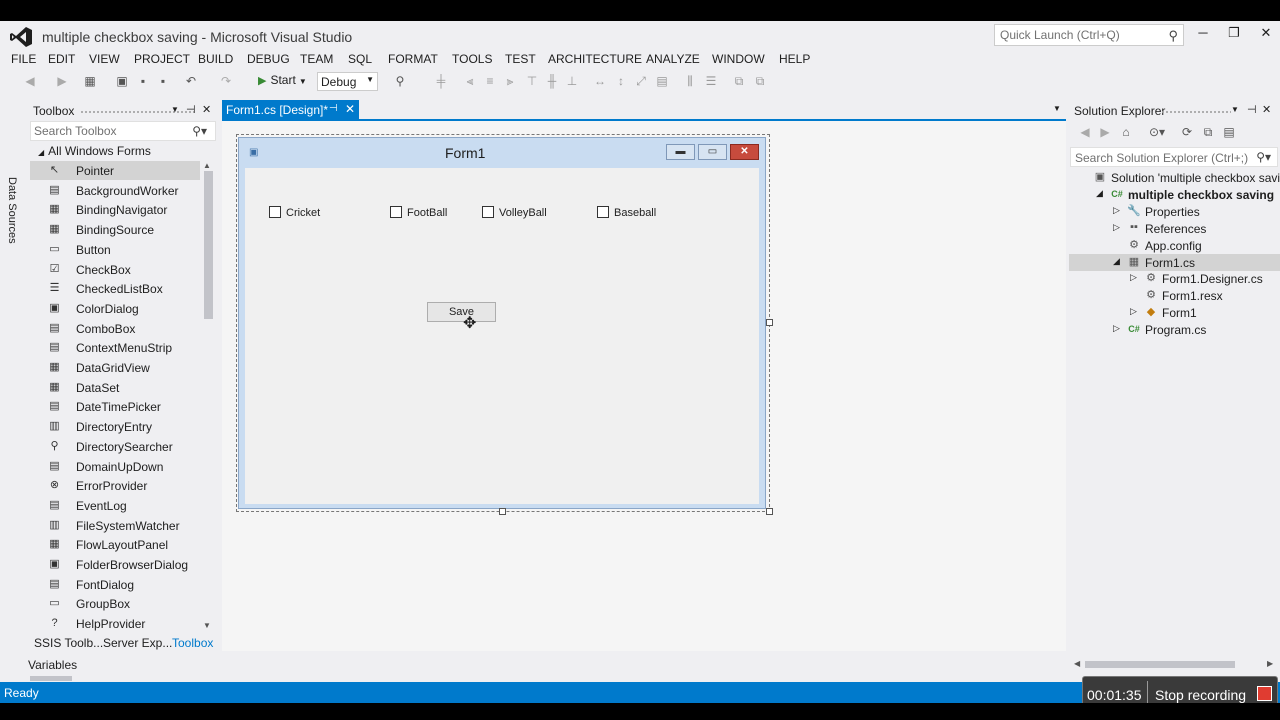 The image size is (1280, 720). Describe the element at coordinates (794, 59) in the screenshot. I see `menu-help: HELP` at that location.